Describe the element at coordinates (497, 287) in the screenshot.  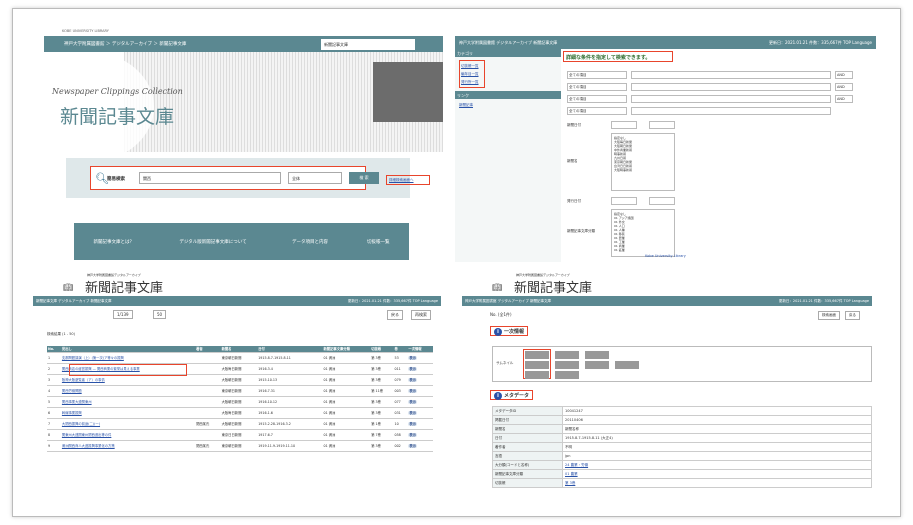
I see `book-icon: 📖︎` at that location.